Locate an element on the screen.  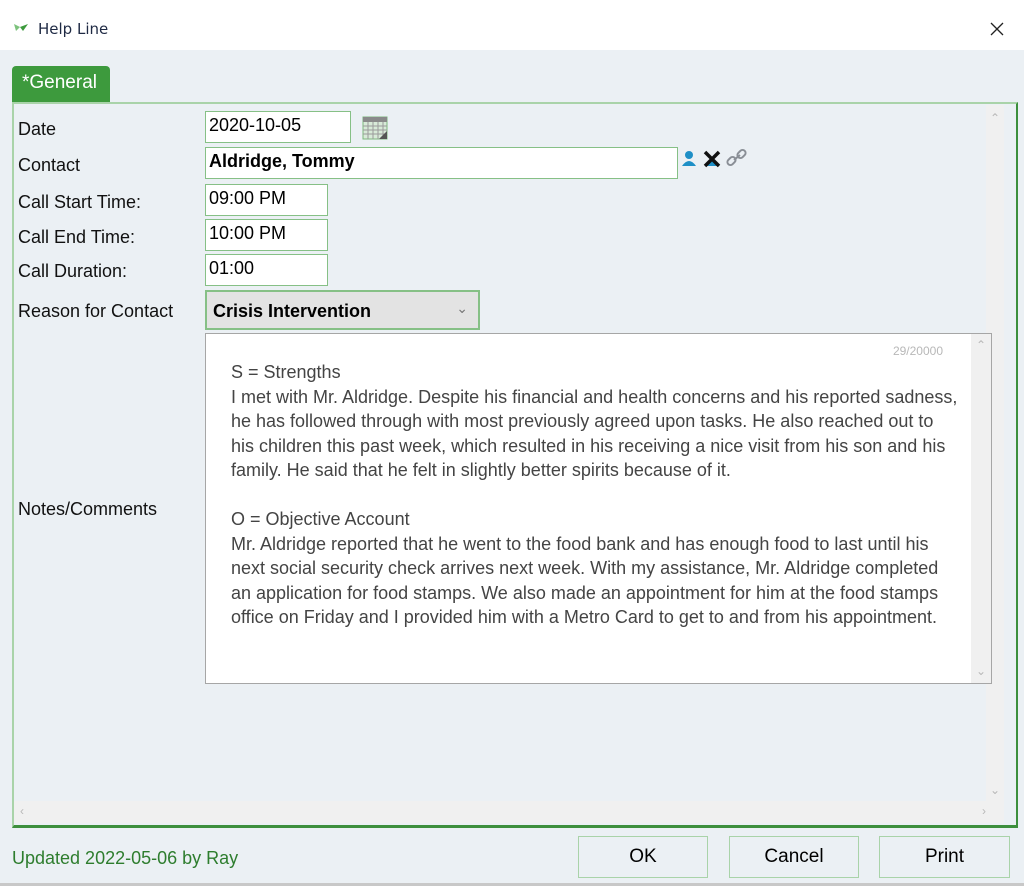
person-icon is located at coordinates (689, 158).